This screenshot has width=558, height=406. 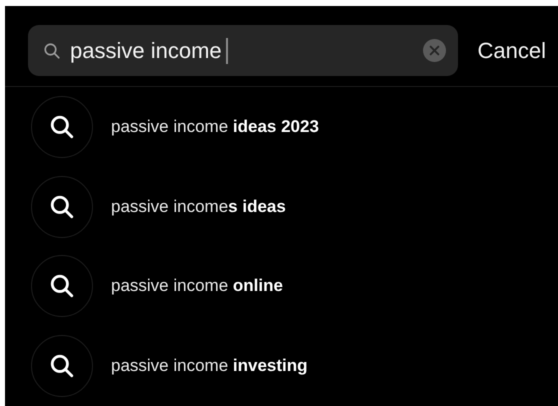 I want to click on search-field: passive income, so click(x=243, y=50).